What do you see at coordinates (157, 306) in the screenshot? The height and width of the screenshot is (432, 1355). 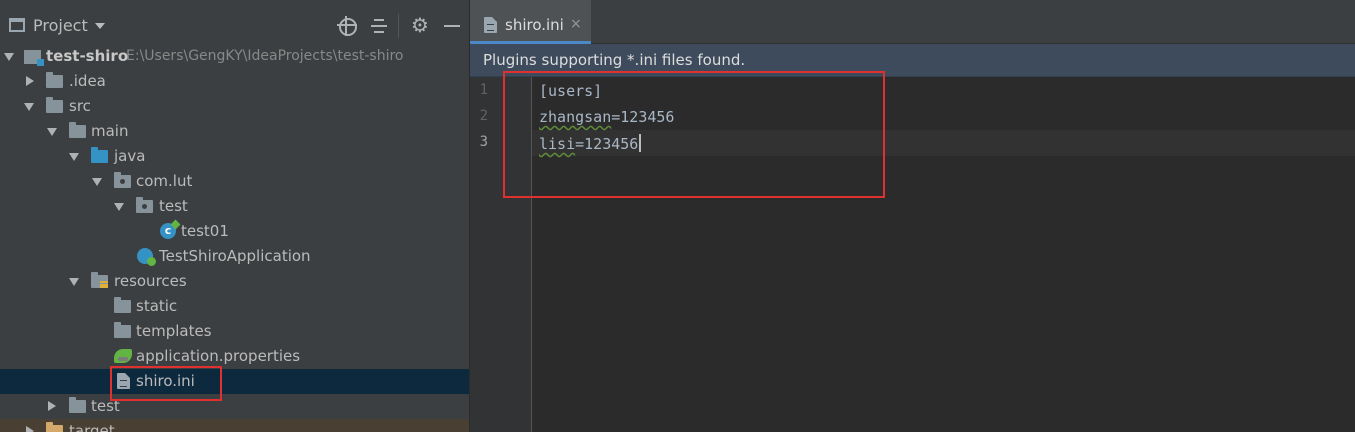 I see `tree-item-label: static` at bounding box center [157, 306].